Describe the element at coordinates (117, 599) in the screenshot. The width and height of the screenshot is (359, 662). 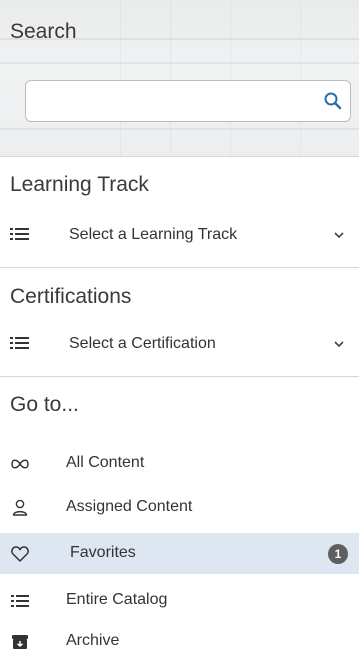
I see `nav-item-label: Entire Catalog` at that location.